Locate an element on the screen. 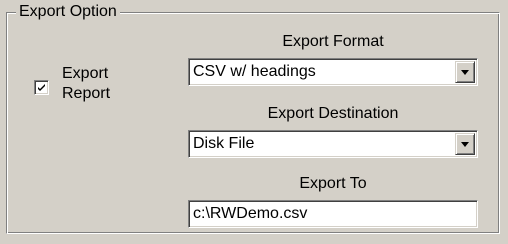 The width and height of the screenshot is (508, 244). export-report-checkbox-row: Export Report is located at coordinates (72, 84).